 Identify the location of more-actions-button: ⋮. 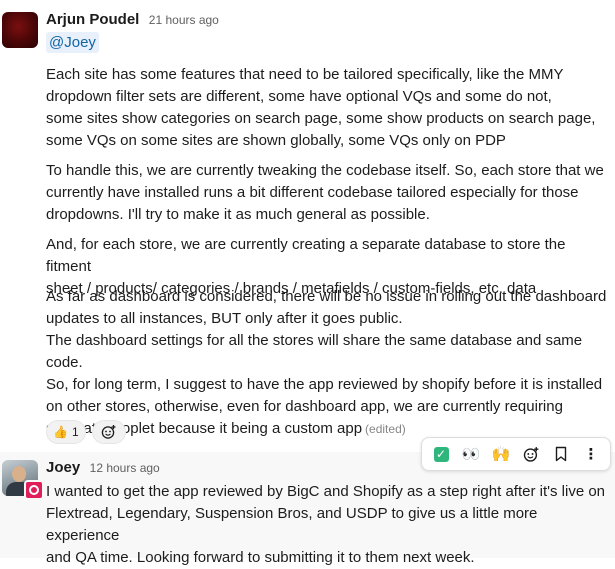
(591, 454).